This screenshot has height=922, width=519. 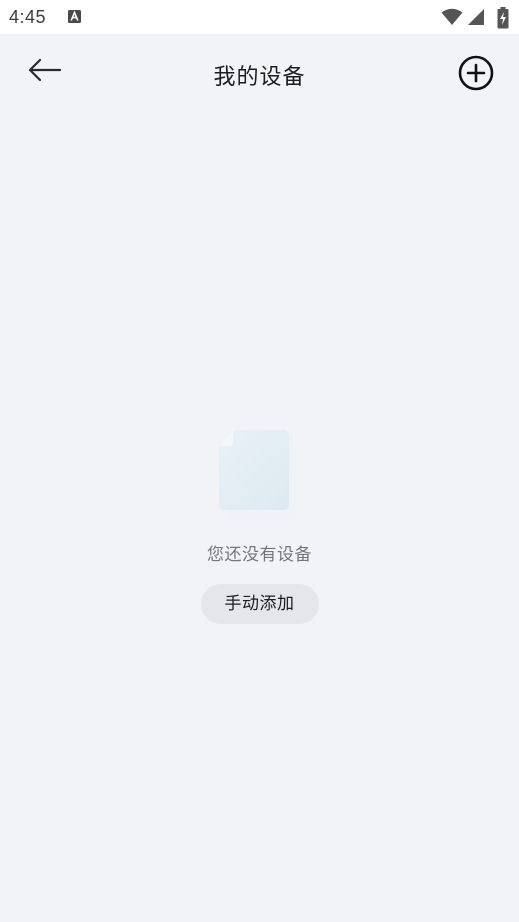 What do you see at coordinates (74, 16) in the screenshot?
I see `a-icon` at bounding box center [74, 16].